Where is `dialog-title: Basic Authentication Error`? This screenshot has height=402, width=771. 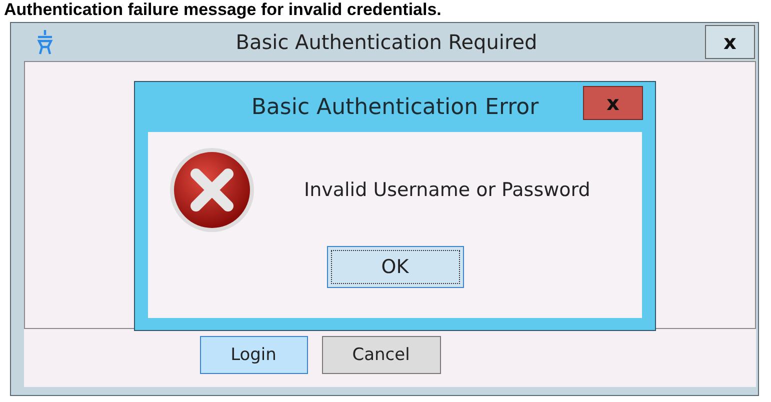 dialog-title: Basic Authentication Error is located at coordinates (395, 107).